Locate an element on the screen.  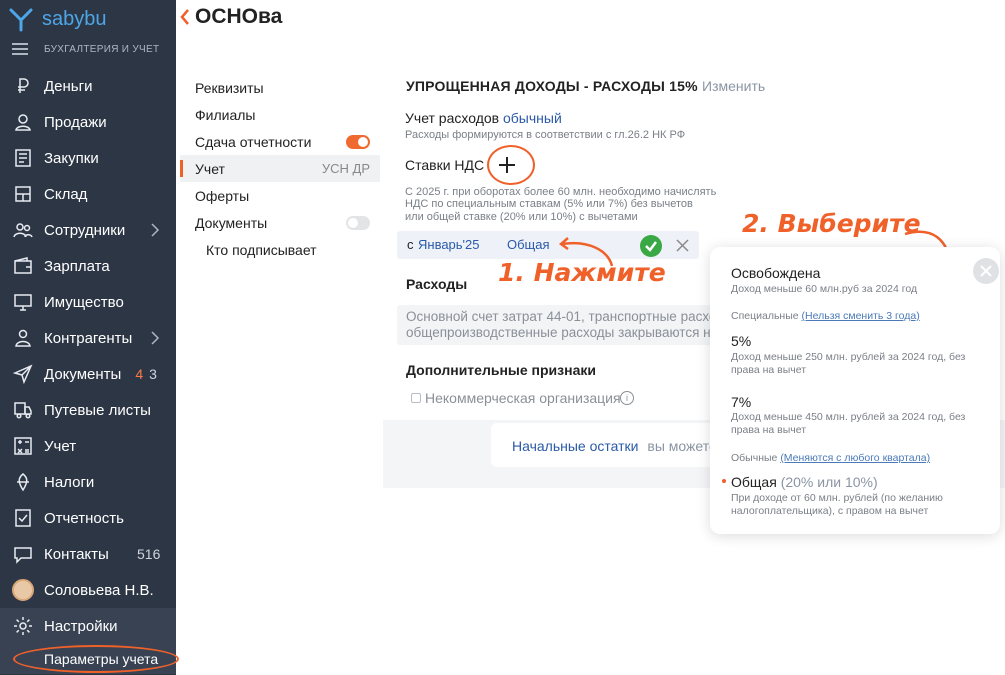
option-5-percent: 5% is located at coordinates (741, 341).